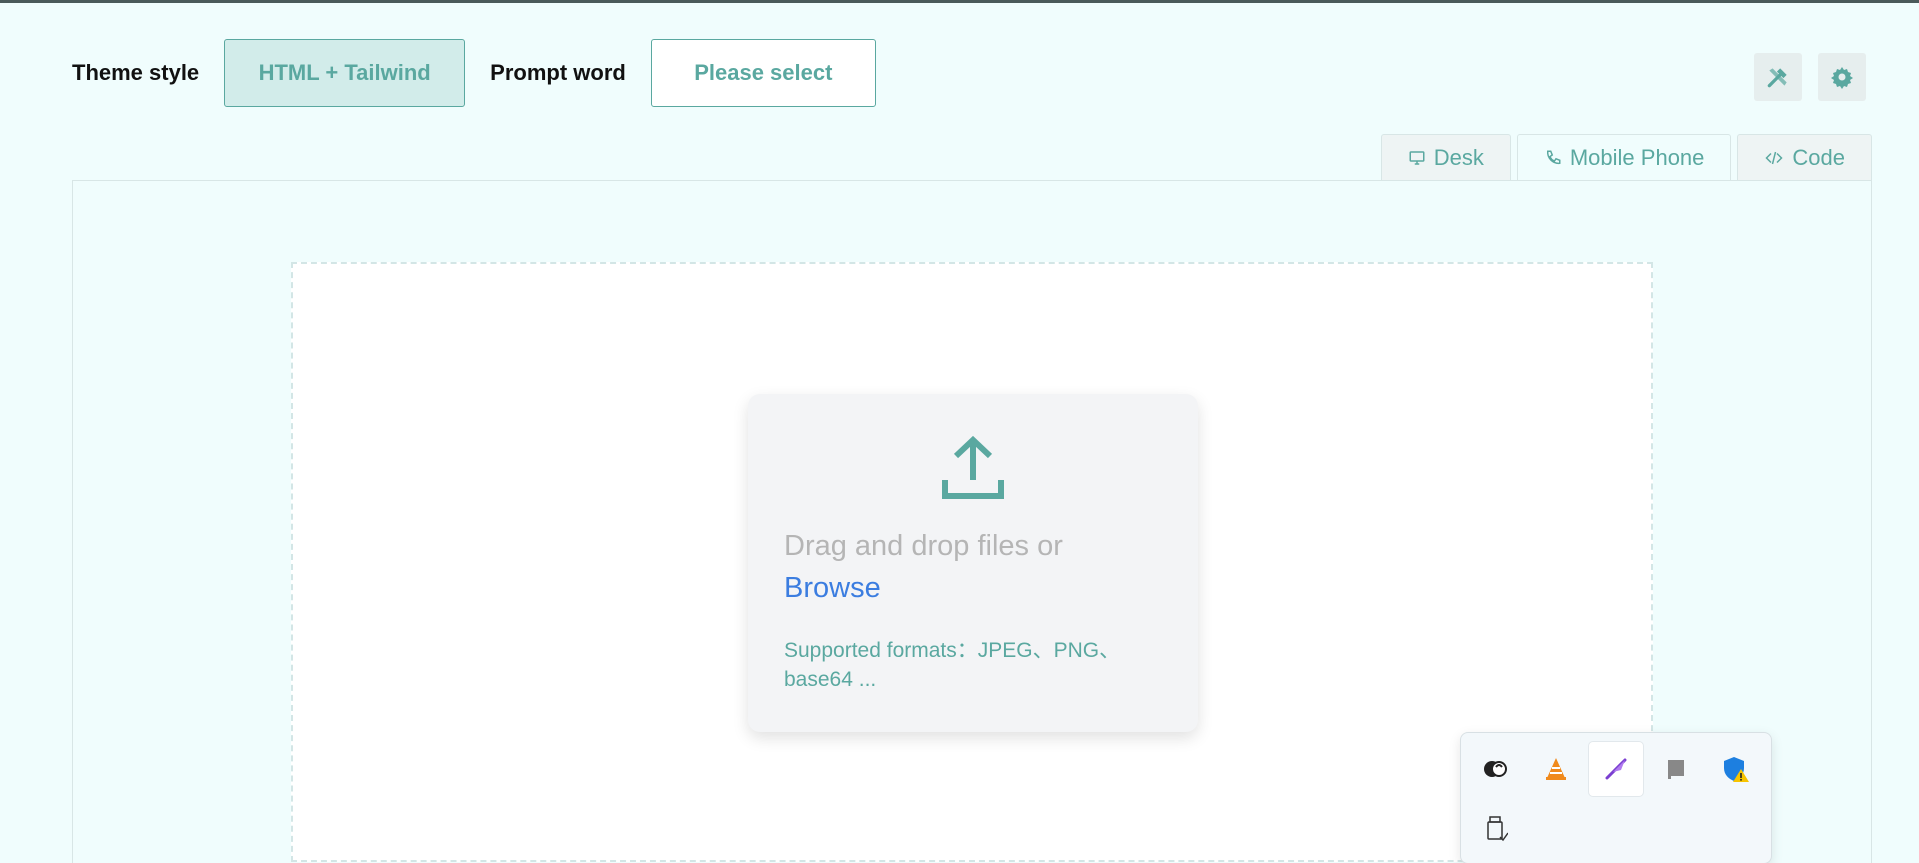 The width and height of the screenshot is (1919, 863). Describe the element at coordinates (1774, 158) in the screenshot. I see `code-icon` at that location.